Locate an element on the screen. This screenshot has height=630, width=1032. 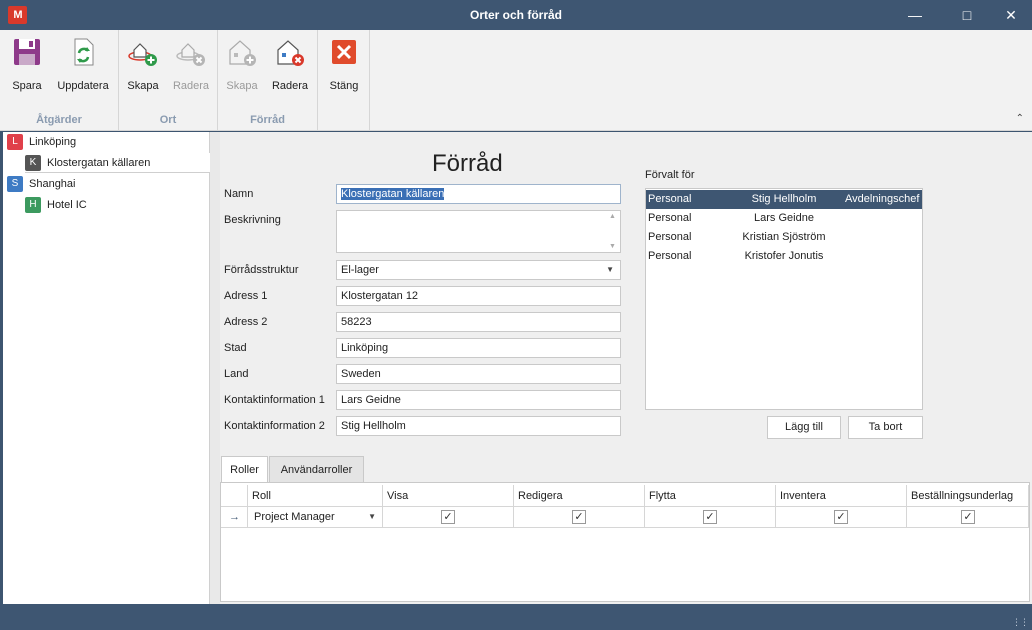
ribbon-group-atgarder: Spara Uppdatera Åtgärder is located at coordinates (59, 80).